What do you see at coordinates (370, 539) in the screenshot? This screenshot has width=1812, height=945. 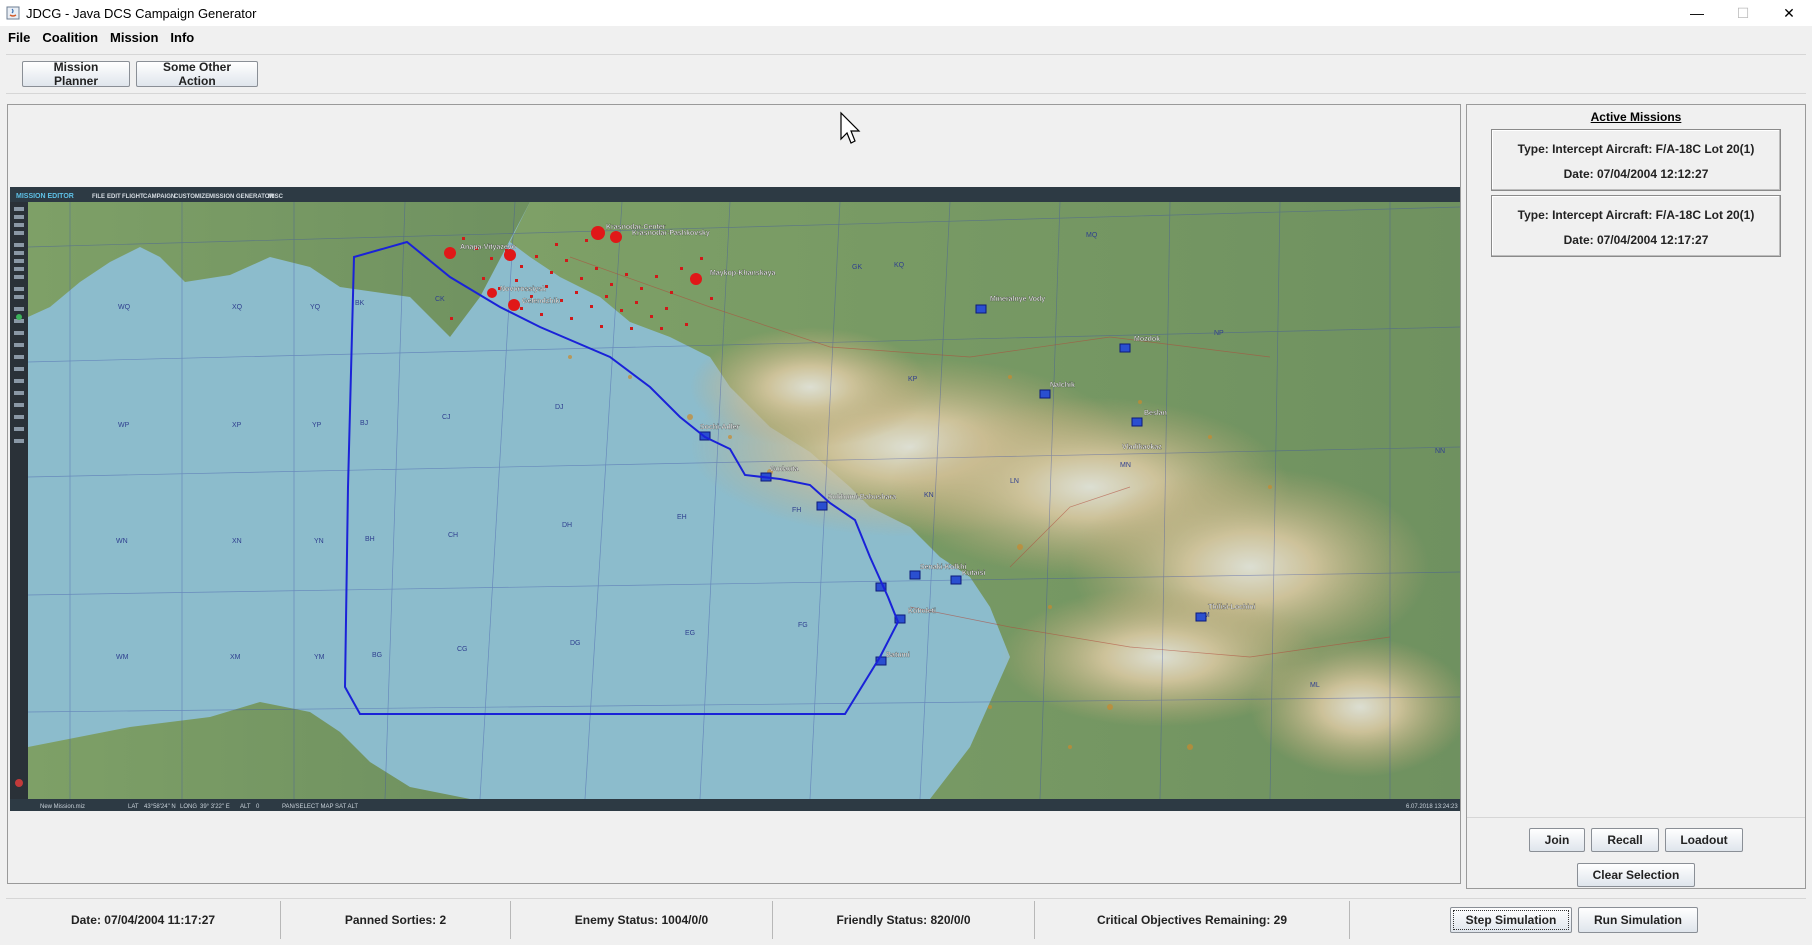 I see `grid-label-bh: BH` at bounding box center [370, 539].